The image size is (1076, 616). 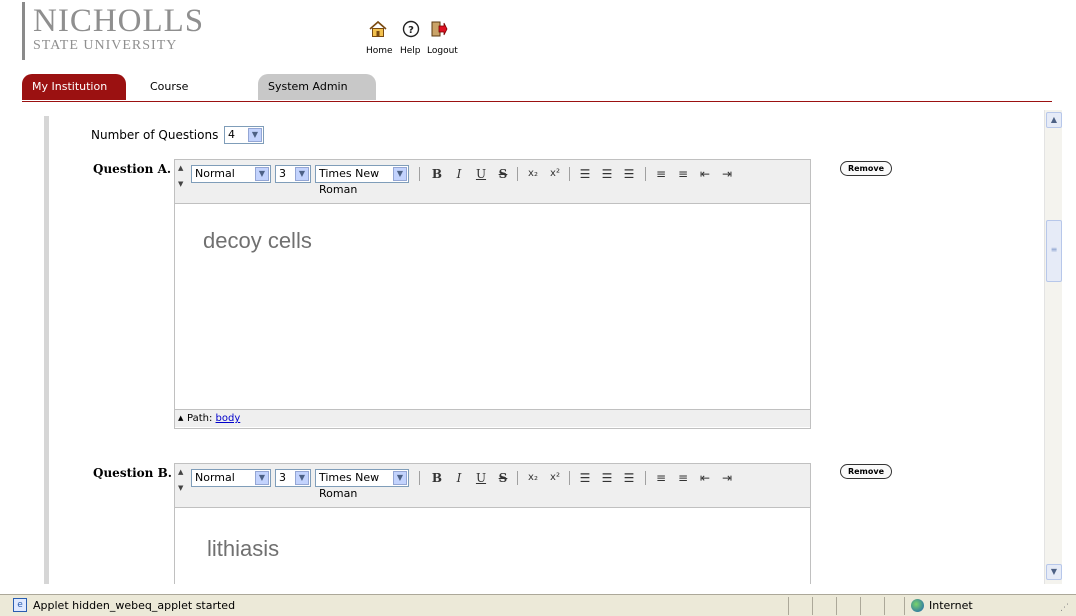 What do you see at coordinates (1064, 608) in the screenshot?
I see `resize-grip-icon: ⋰` at bounding box center [1064, 608].